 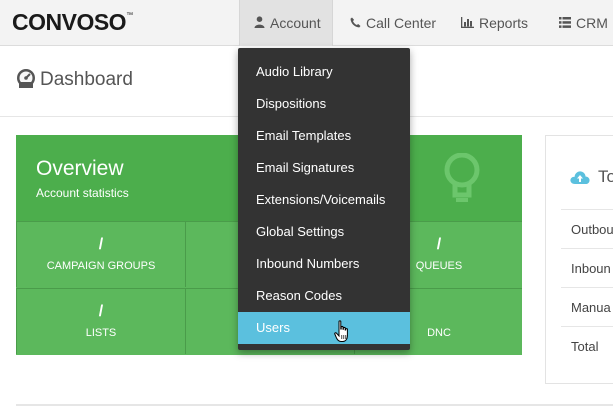 I want to click on dashboard-gauge-icon, so click(x=26, y=78).